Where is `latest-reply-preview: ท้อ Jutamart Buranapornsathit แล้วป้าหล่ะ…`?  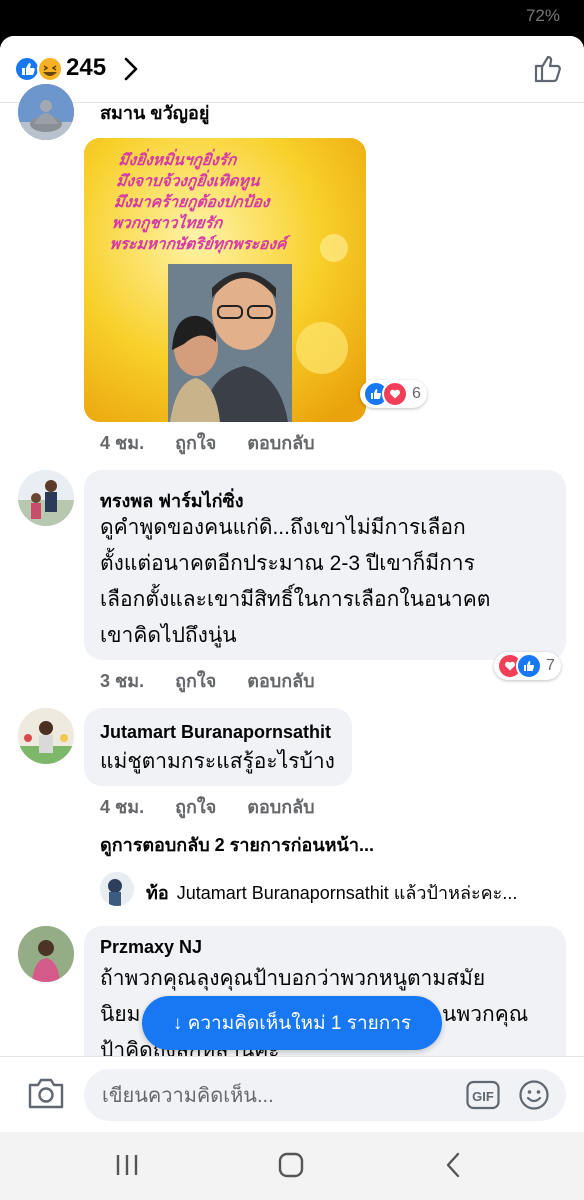 latest-reply-preview: ท้อ Jutamart Buranapornsathit แล้วป้าหล่ะ… is located at coordinates (335, 890).